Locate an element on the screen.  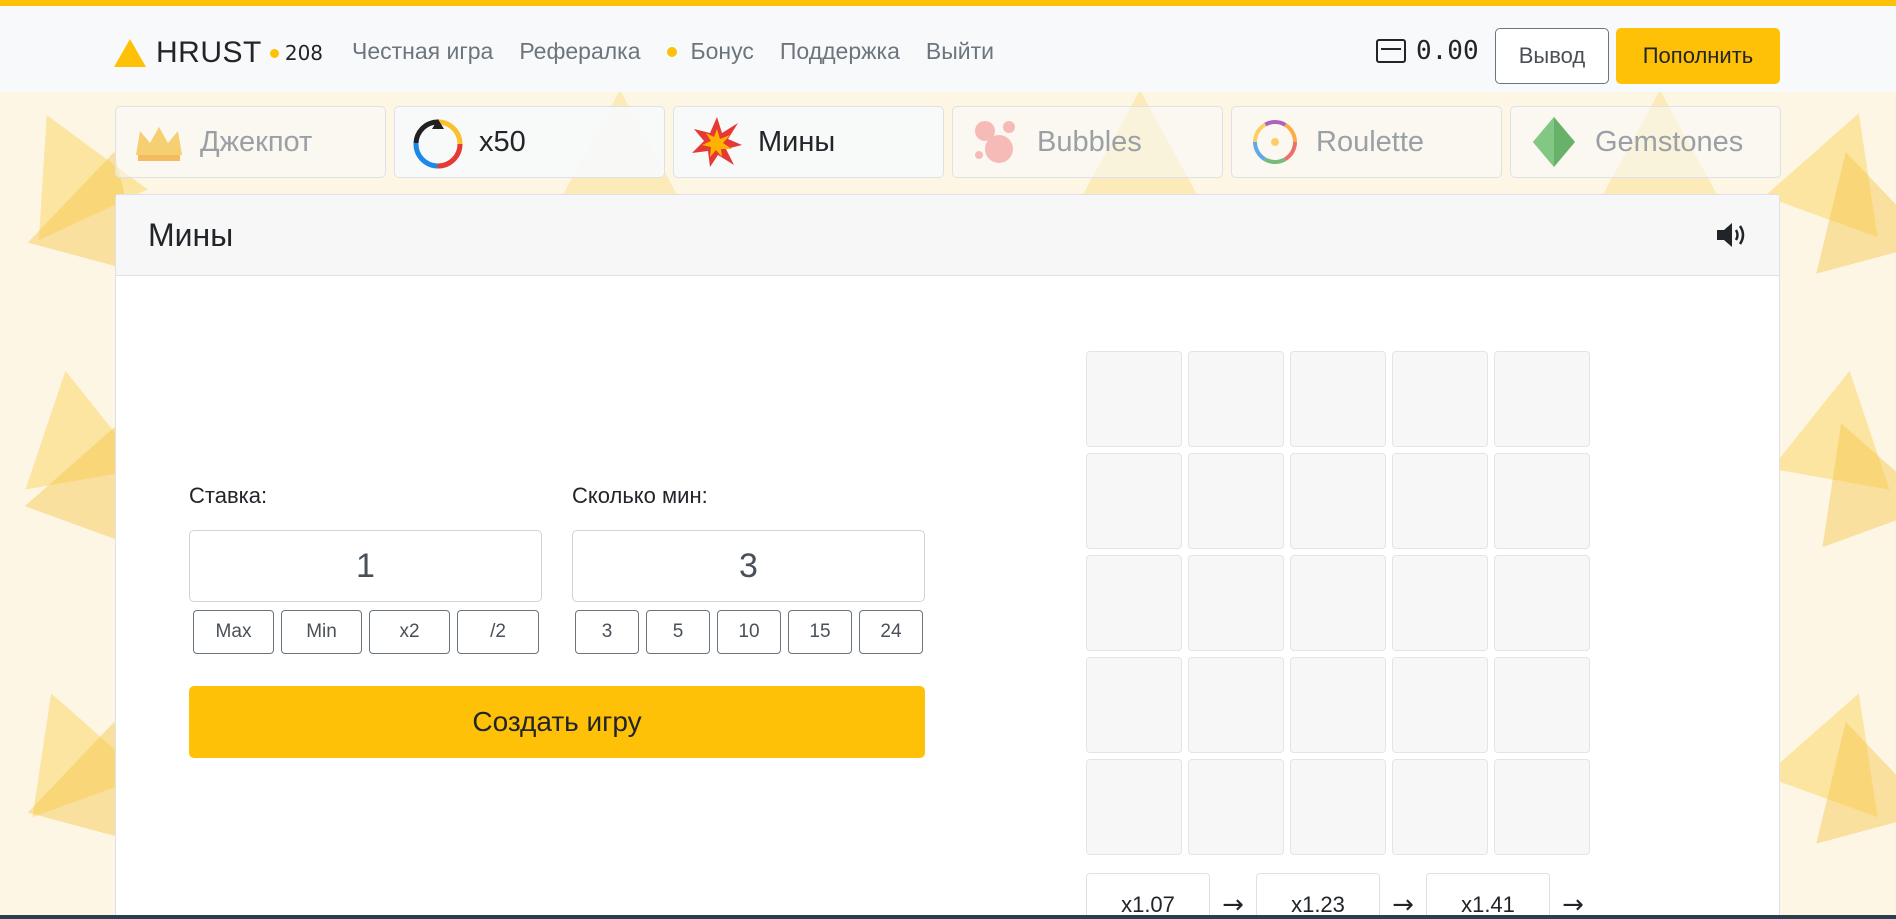
bet-max-button: Max is located at coordinates (233, 632).